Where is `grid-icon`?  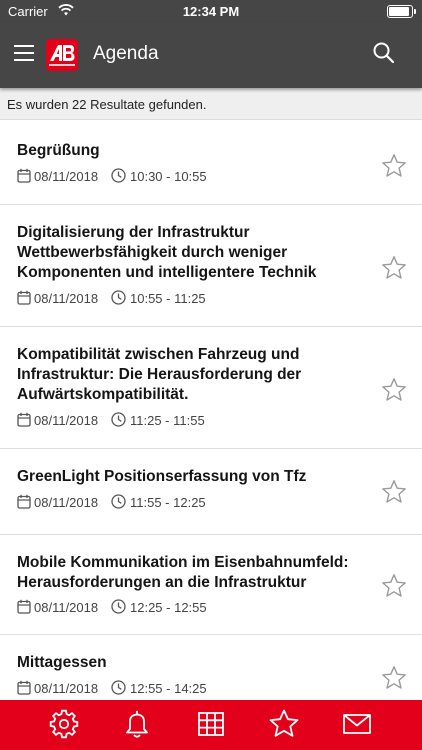 grid-icon is located at coordinates (211, 724).